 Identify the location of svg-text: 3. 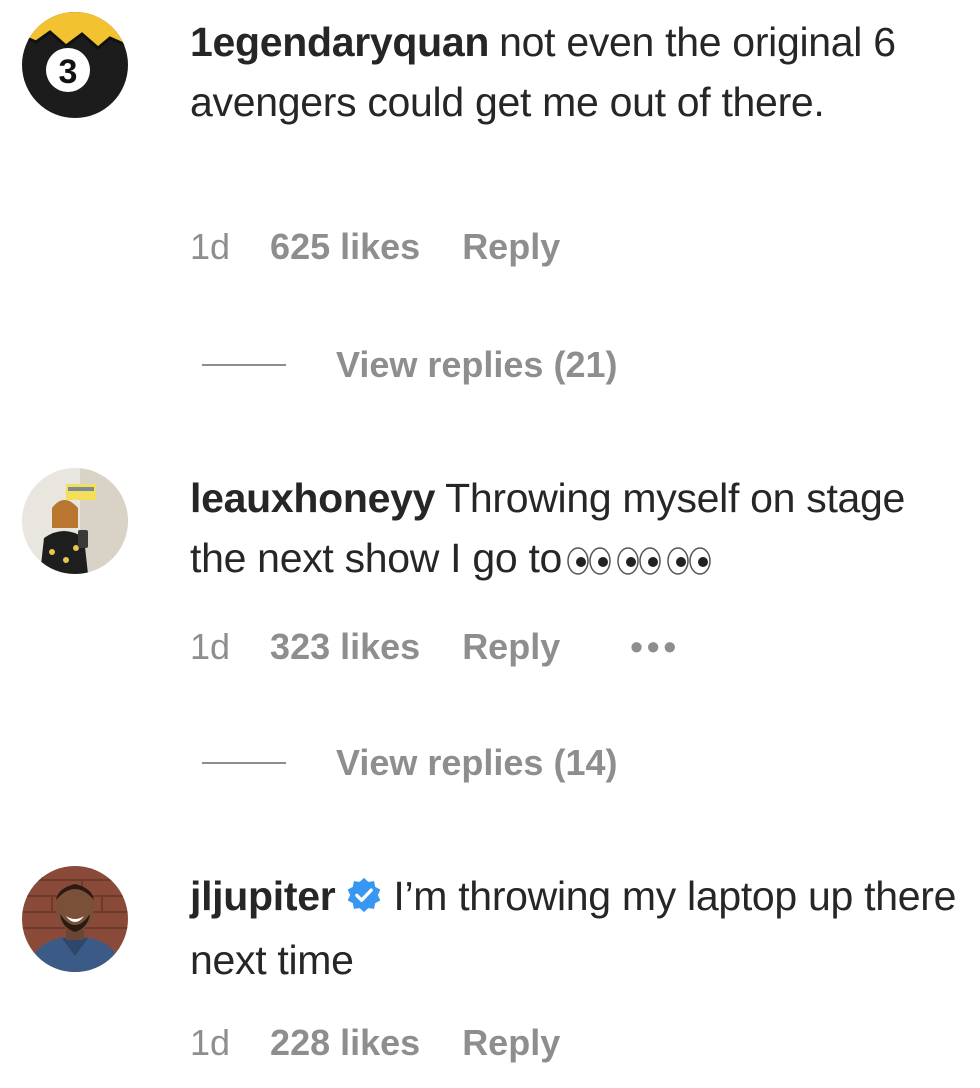
(68, 72).